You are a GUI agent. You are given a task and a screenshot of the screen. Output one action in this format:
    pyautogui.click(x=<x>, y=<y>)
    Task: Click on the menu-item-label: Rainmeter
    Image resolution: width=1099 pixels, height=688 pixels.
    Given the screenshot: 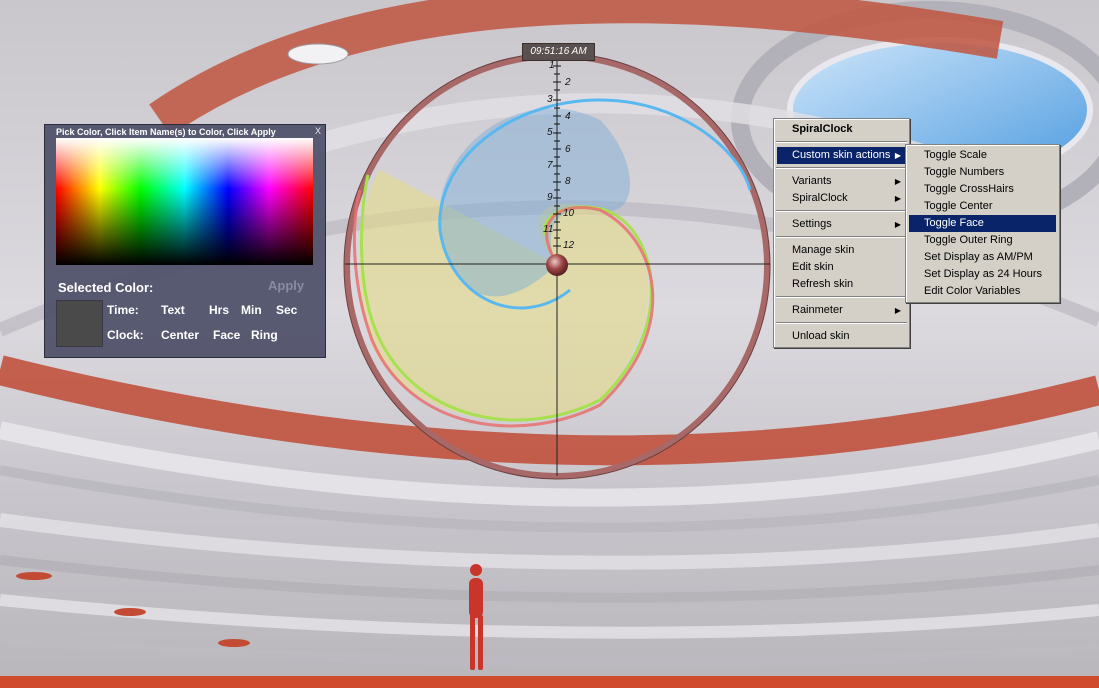 What is the action you would take?
    pyautogui.click(x=817, y=310)
    